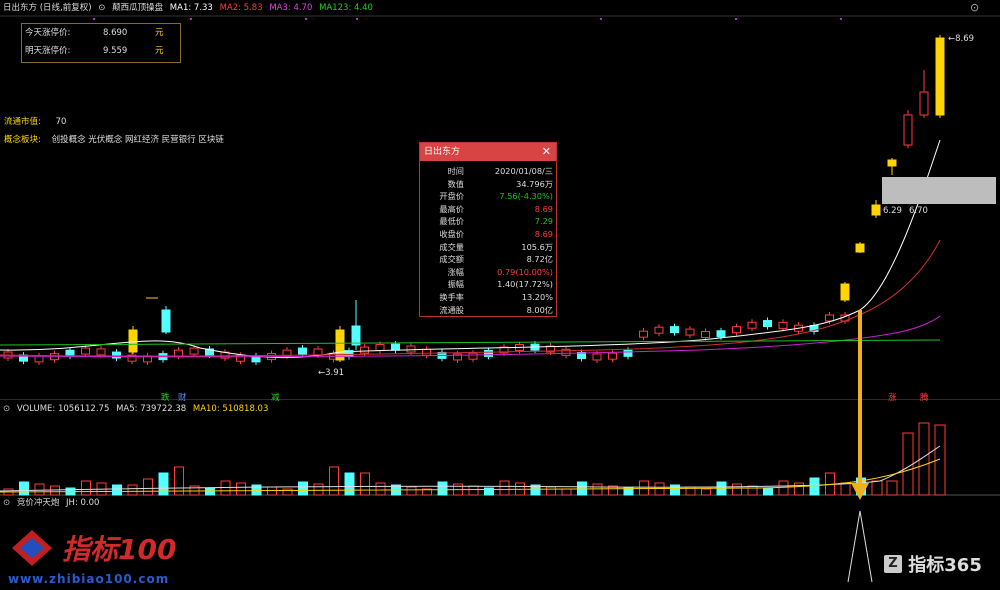  What do you see at coordinates (455, 284) in the screenshot?
I see `popup-row-label: 振幅` at bounding box center [455, 284].